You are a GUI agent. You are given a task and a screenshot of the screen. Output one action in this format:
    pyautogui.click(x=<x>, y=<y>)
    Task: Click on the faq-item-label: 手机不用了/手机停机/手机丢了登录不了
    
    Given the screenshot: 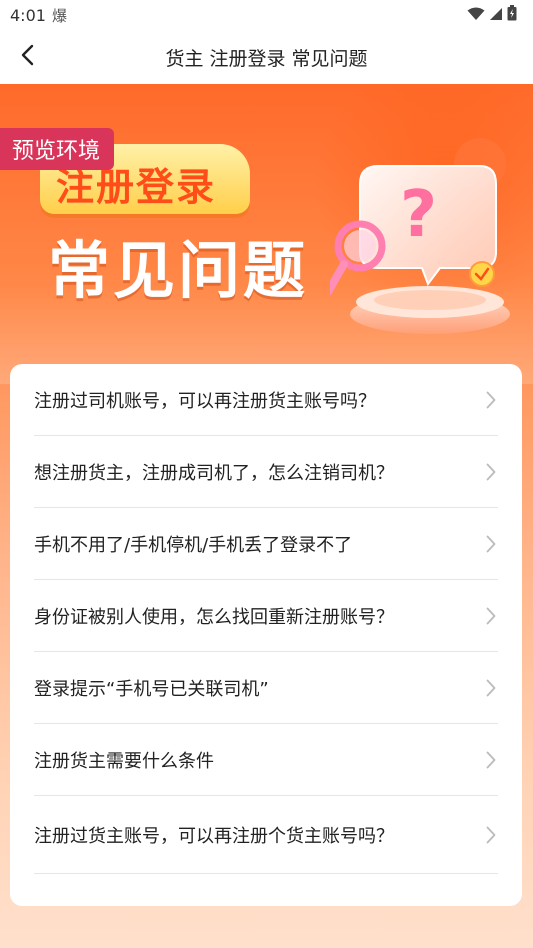 What is the action you would take?
    pyautogui.click(x=193, y=545)
    